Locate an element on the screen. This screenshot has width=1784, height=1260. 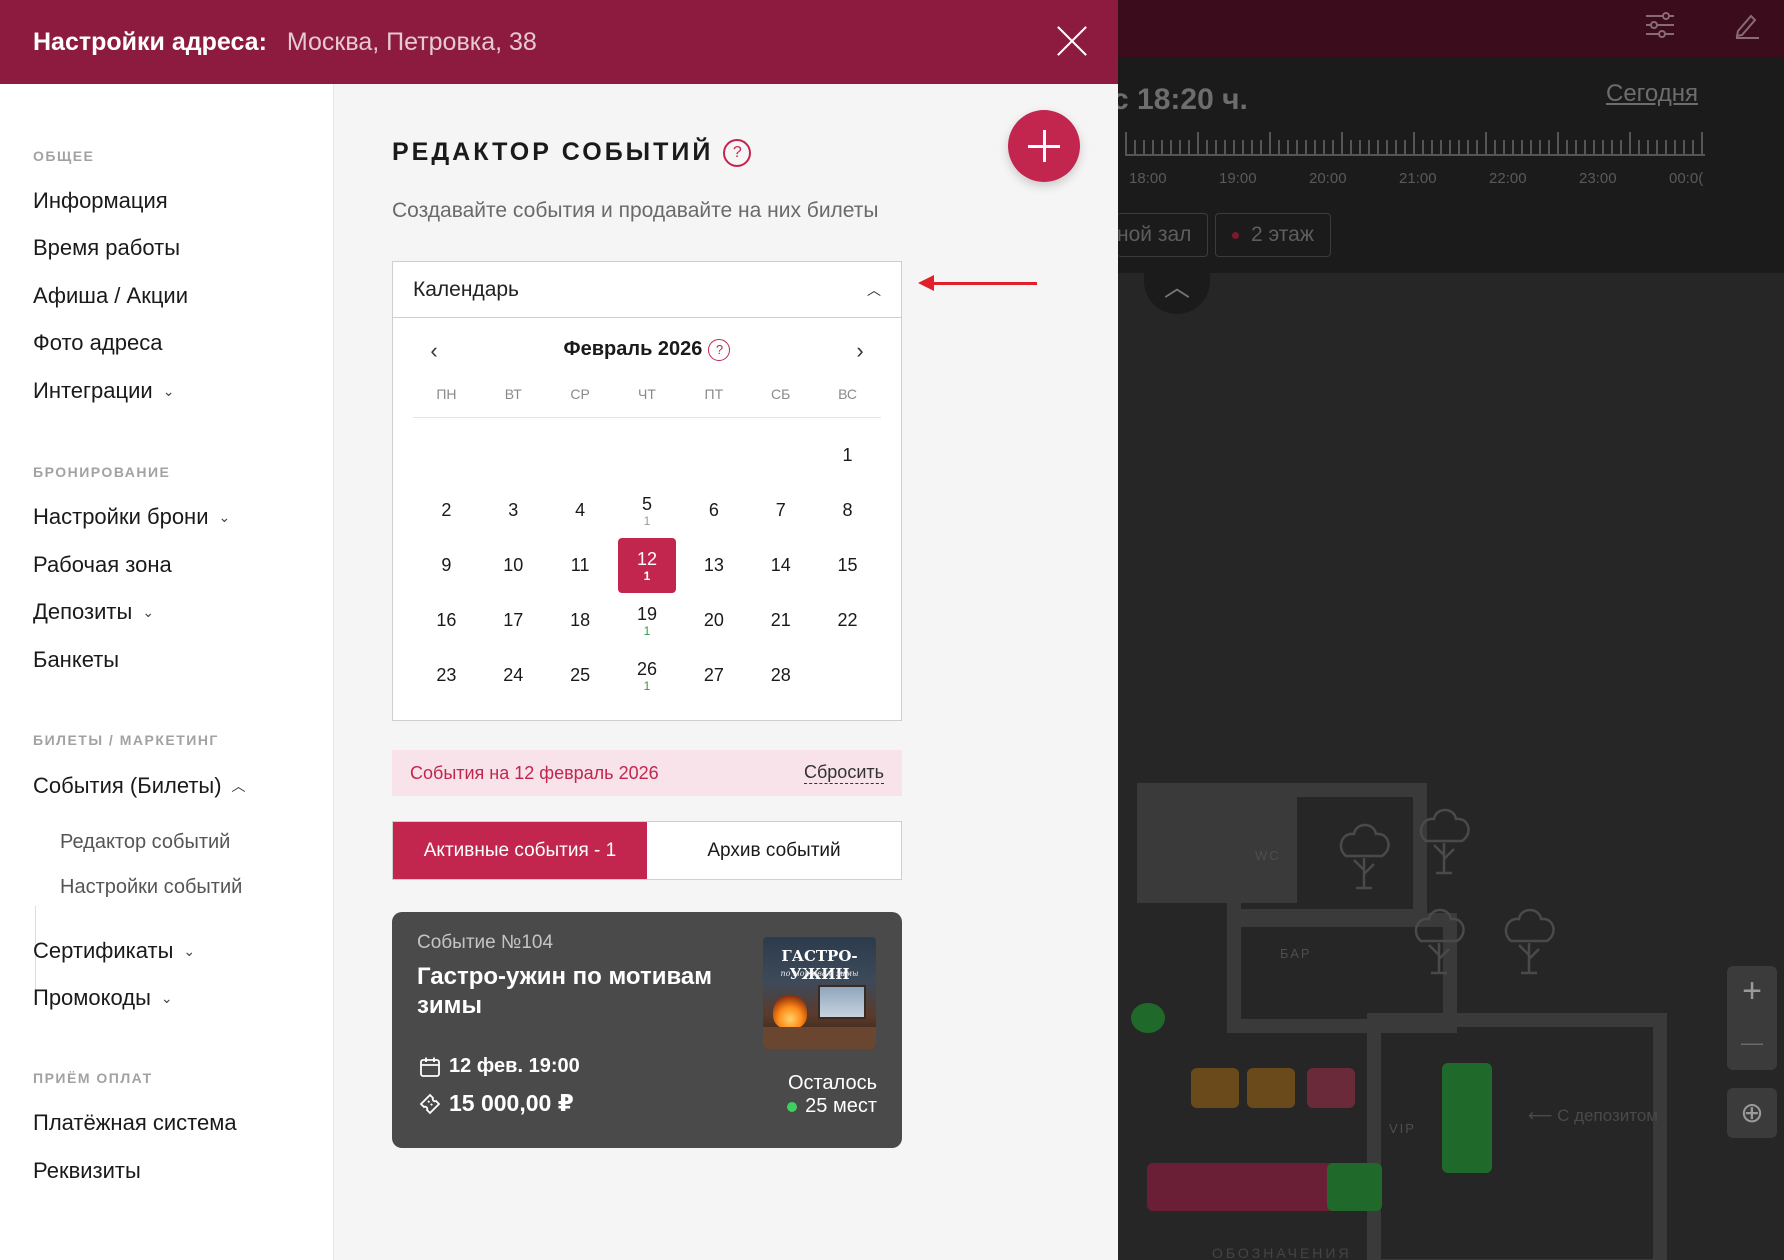
calendar-day: 9 is located at coordinates (446, 565).